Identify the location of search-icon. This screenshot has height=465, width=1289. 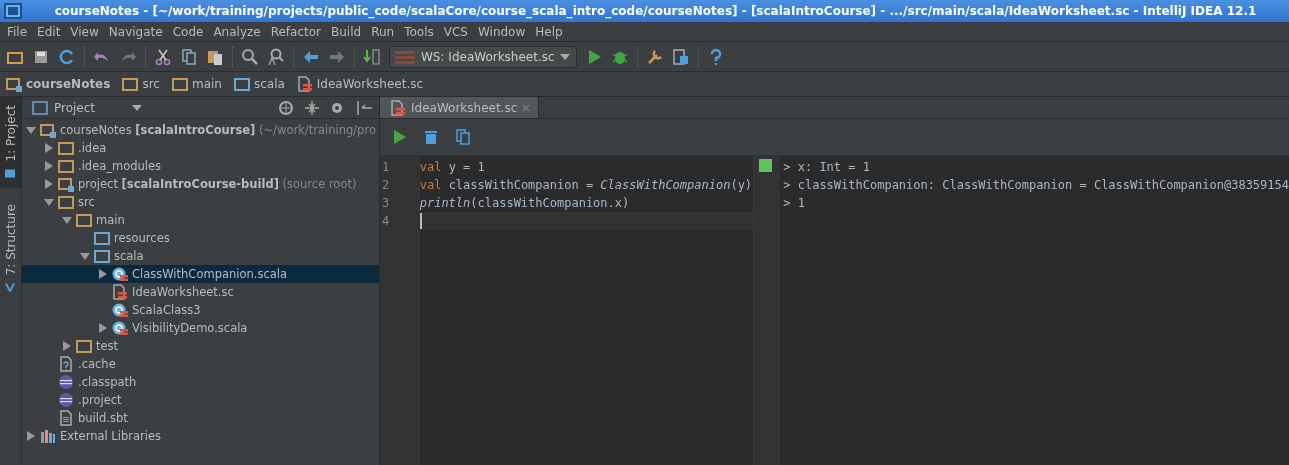
(250, 56).